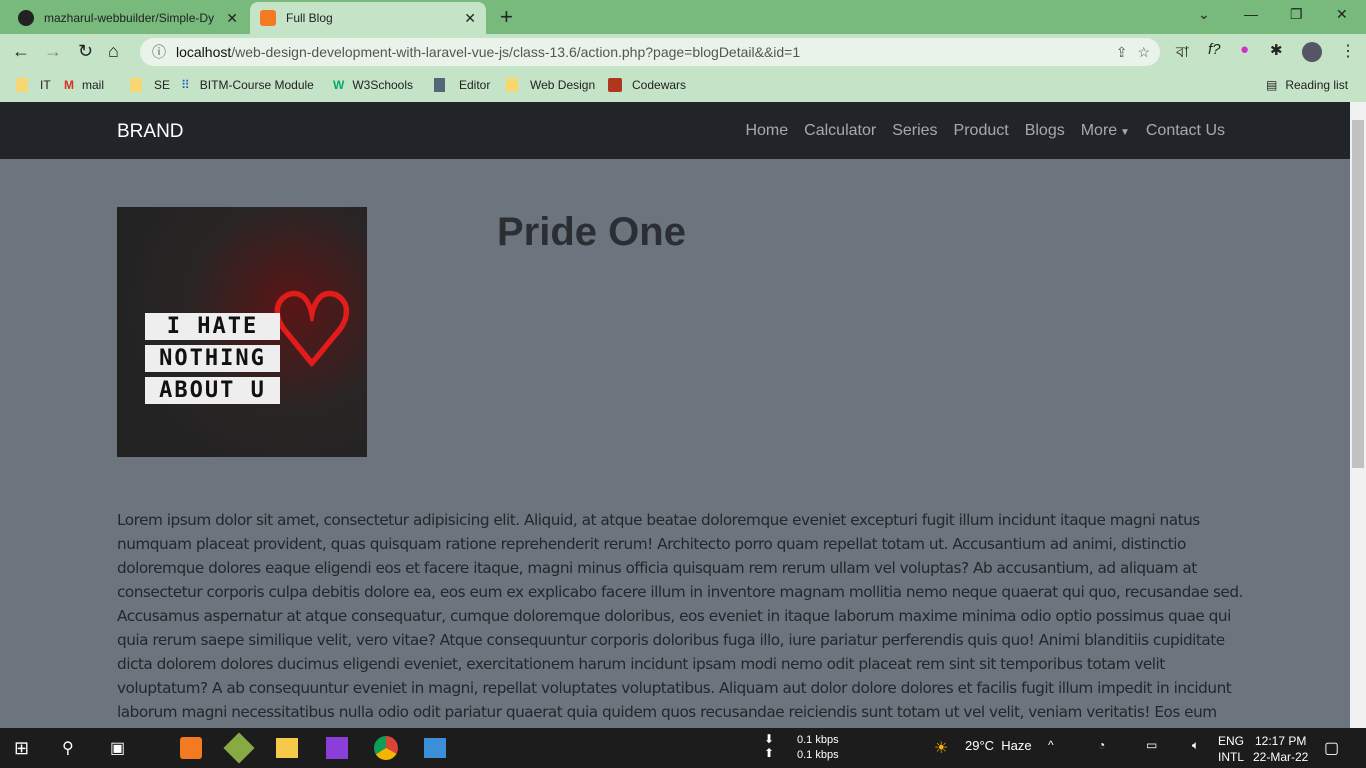  I want to click on tab-title: mazharul-webbuilder/Simple-Dy, so click(129, 18).